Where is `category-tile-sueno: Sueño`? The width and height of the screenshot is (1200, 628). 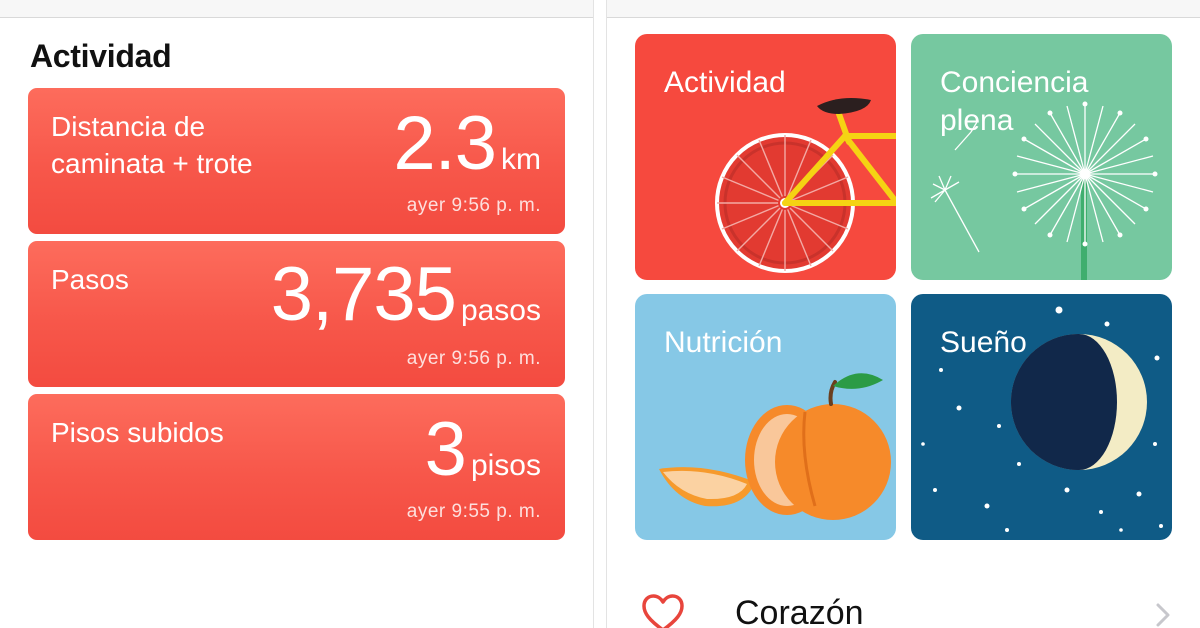 category-tile-sueno: Sueño is located at coordinates (1041, 417).